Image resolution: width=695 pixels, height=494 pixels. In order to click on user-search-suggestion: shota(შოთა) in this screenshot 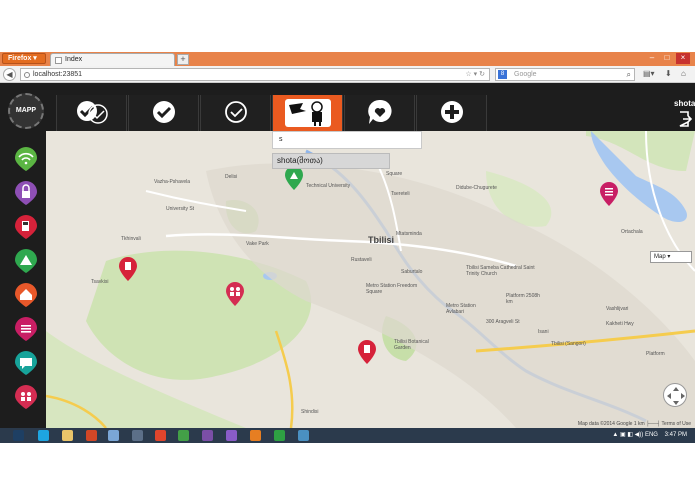, I will do `click(331, 161)`.